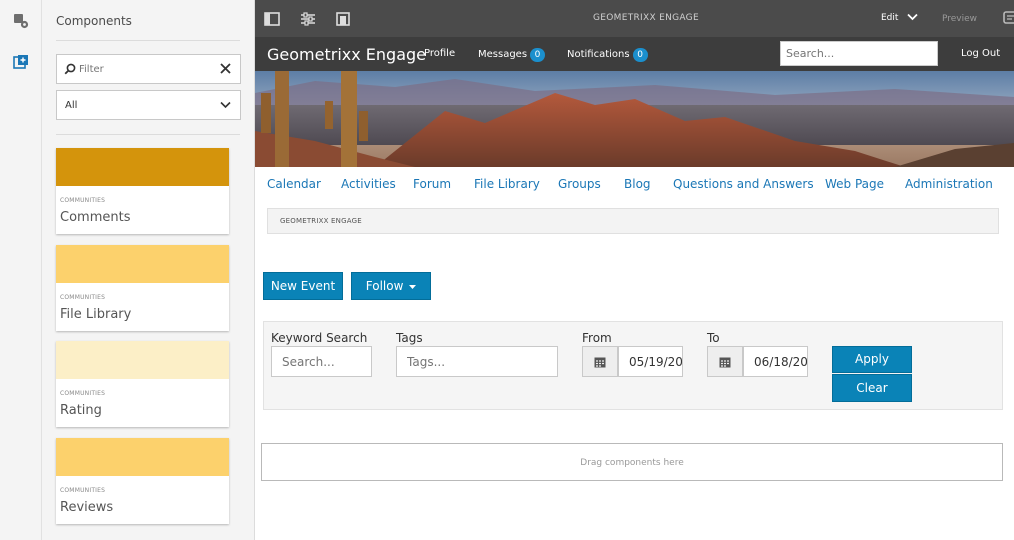 This screenshot has height=540, width=1014. I want to click on editor-toolbar: GEOMETRIXX ENGAGE Edit Preview, so click(634, 18).